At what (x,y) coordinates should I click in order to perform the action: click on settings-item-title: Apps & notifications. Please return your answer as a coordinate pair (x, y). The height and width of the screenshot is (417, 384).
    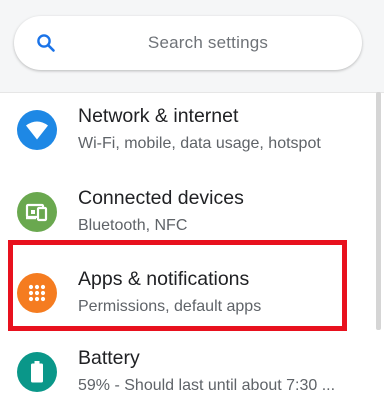
    Looking at the image, I should click on (164, 279).